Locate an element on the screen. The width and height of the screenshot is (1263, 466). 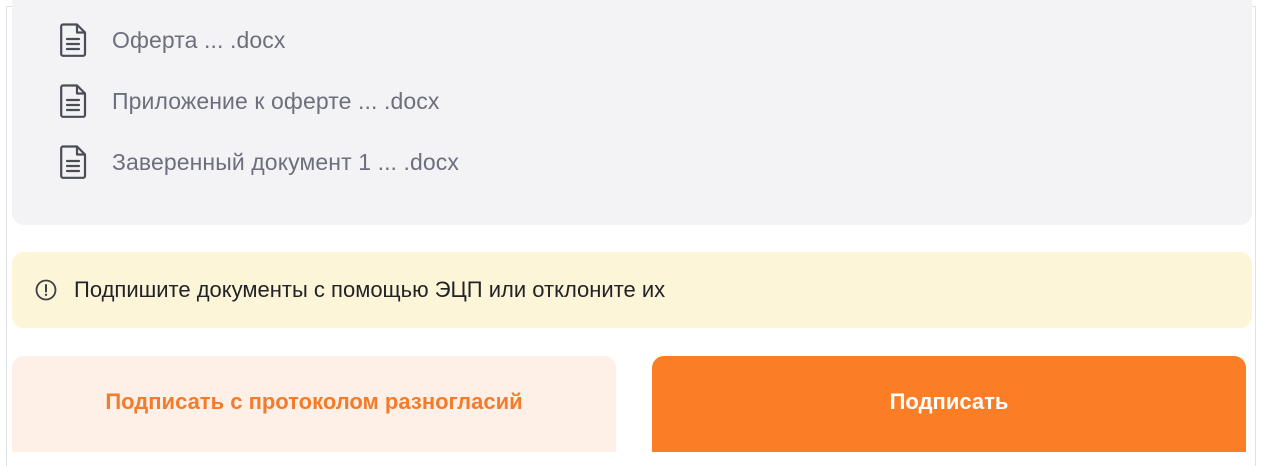
file-item: Оферта ... .docx is located at coordinates (172, 40).